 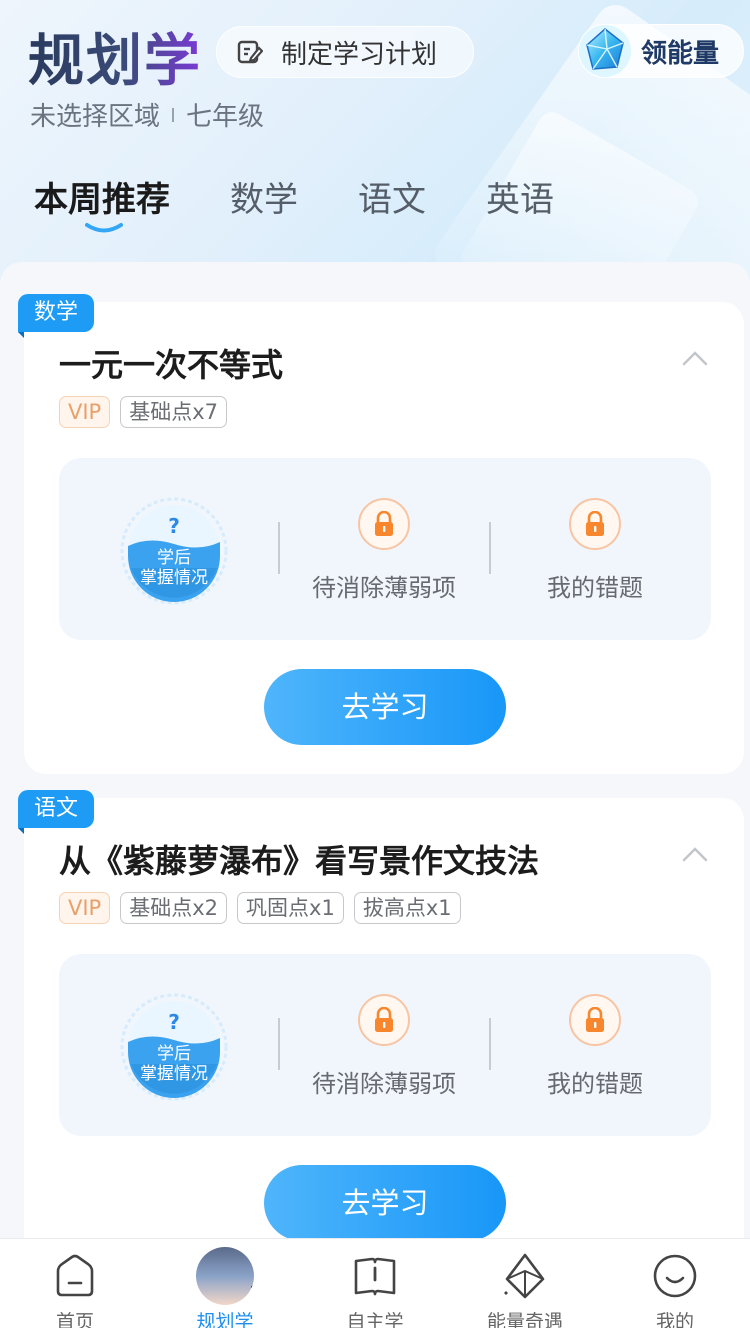 I want to click on crystal-gem-icon, so click(x=605, y=51).